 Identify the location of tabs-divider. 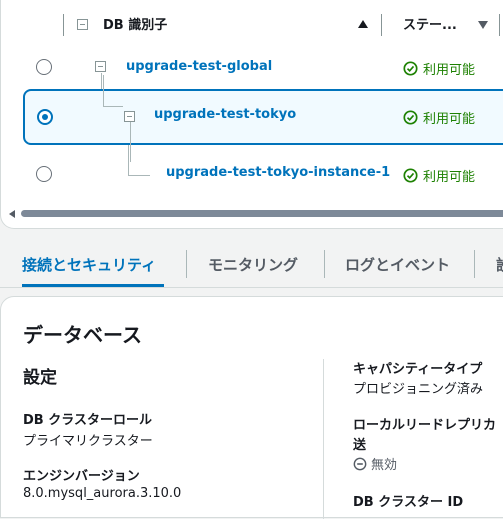
(251, 287).